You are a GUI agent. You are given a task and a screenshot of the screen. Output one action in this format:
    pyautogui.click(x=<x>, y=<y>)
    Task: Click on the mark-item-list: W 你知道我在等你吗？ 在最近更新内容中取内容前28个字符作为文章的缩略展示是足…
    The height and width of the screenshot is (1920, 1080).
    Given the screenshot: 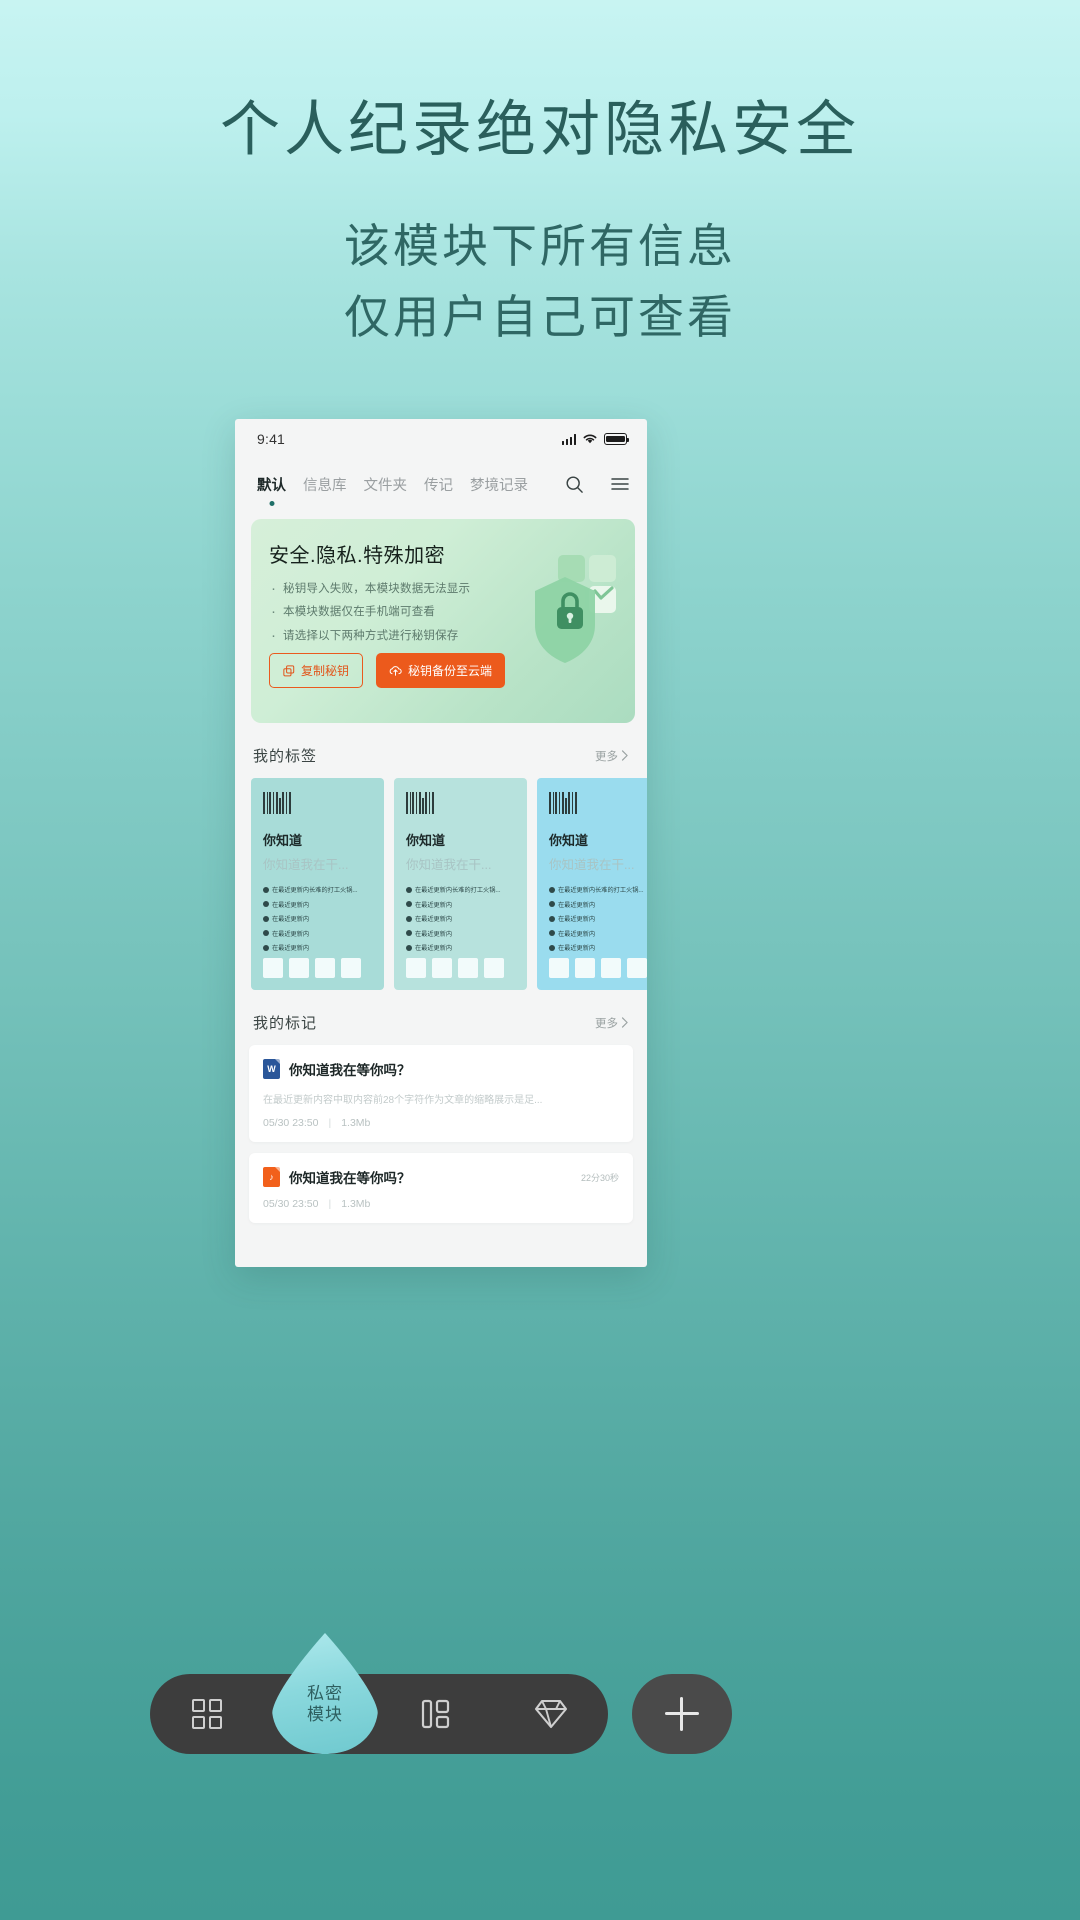 What is the action you would take?
    pyautogui.click(x=441, y=1134)
    